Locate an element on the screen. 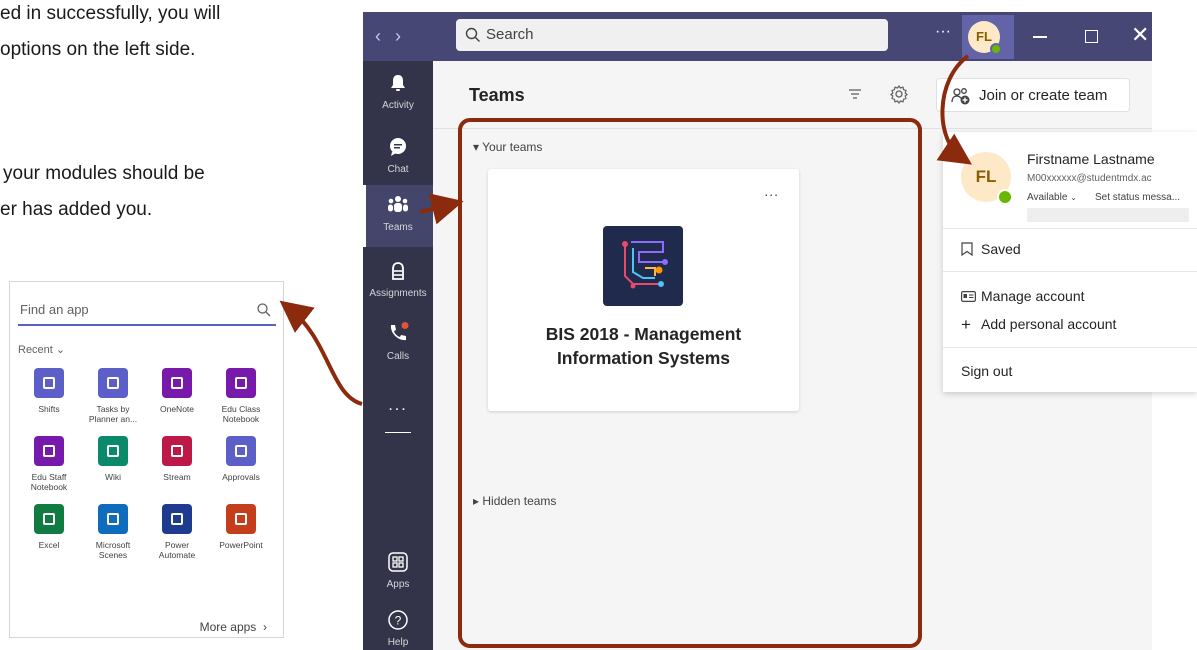 The height and width of the screenshot is (650, 1197). arrow-to-app-search is located at coordinates (321, 353).